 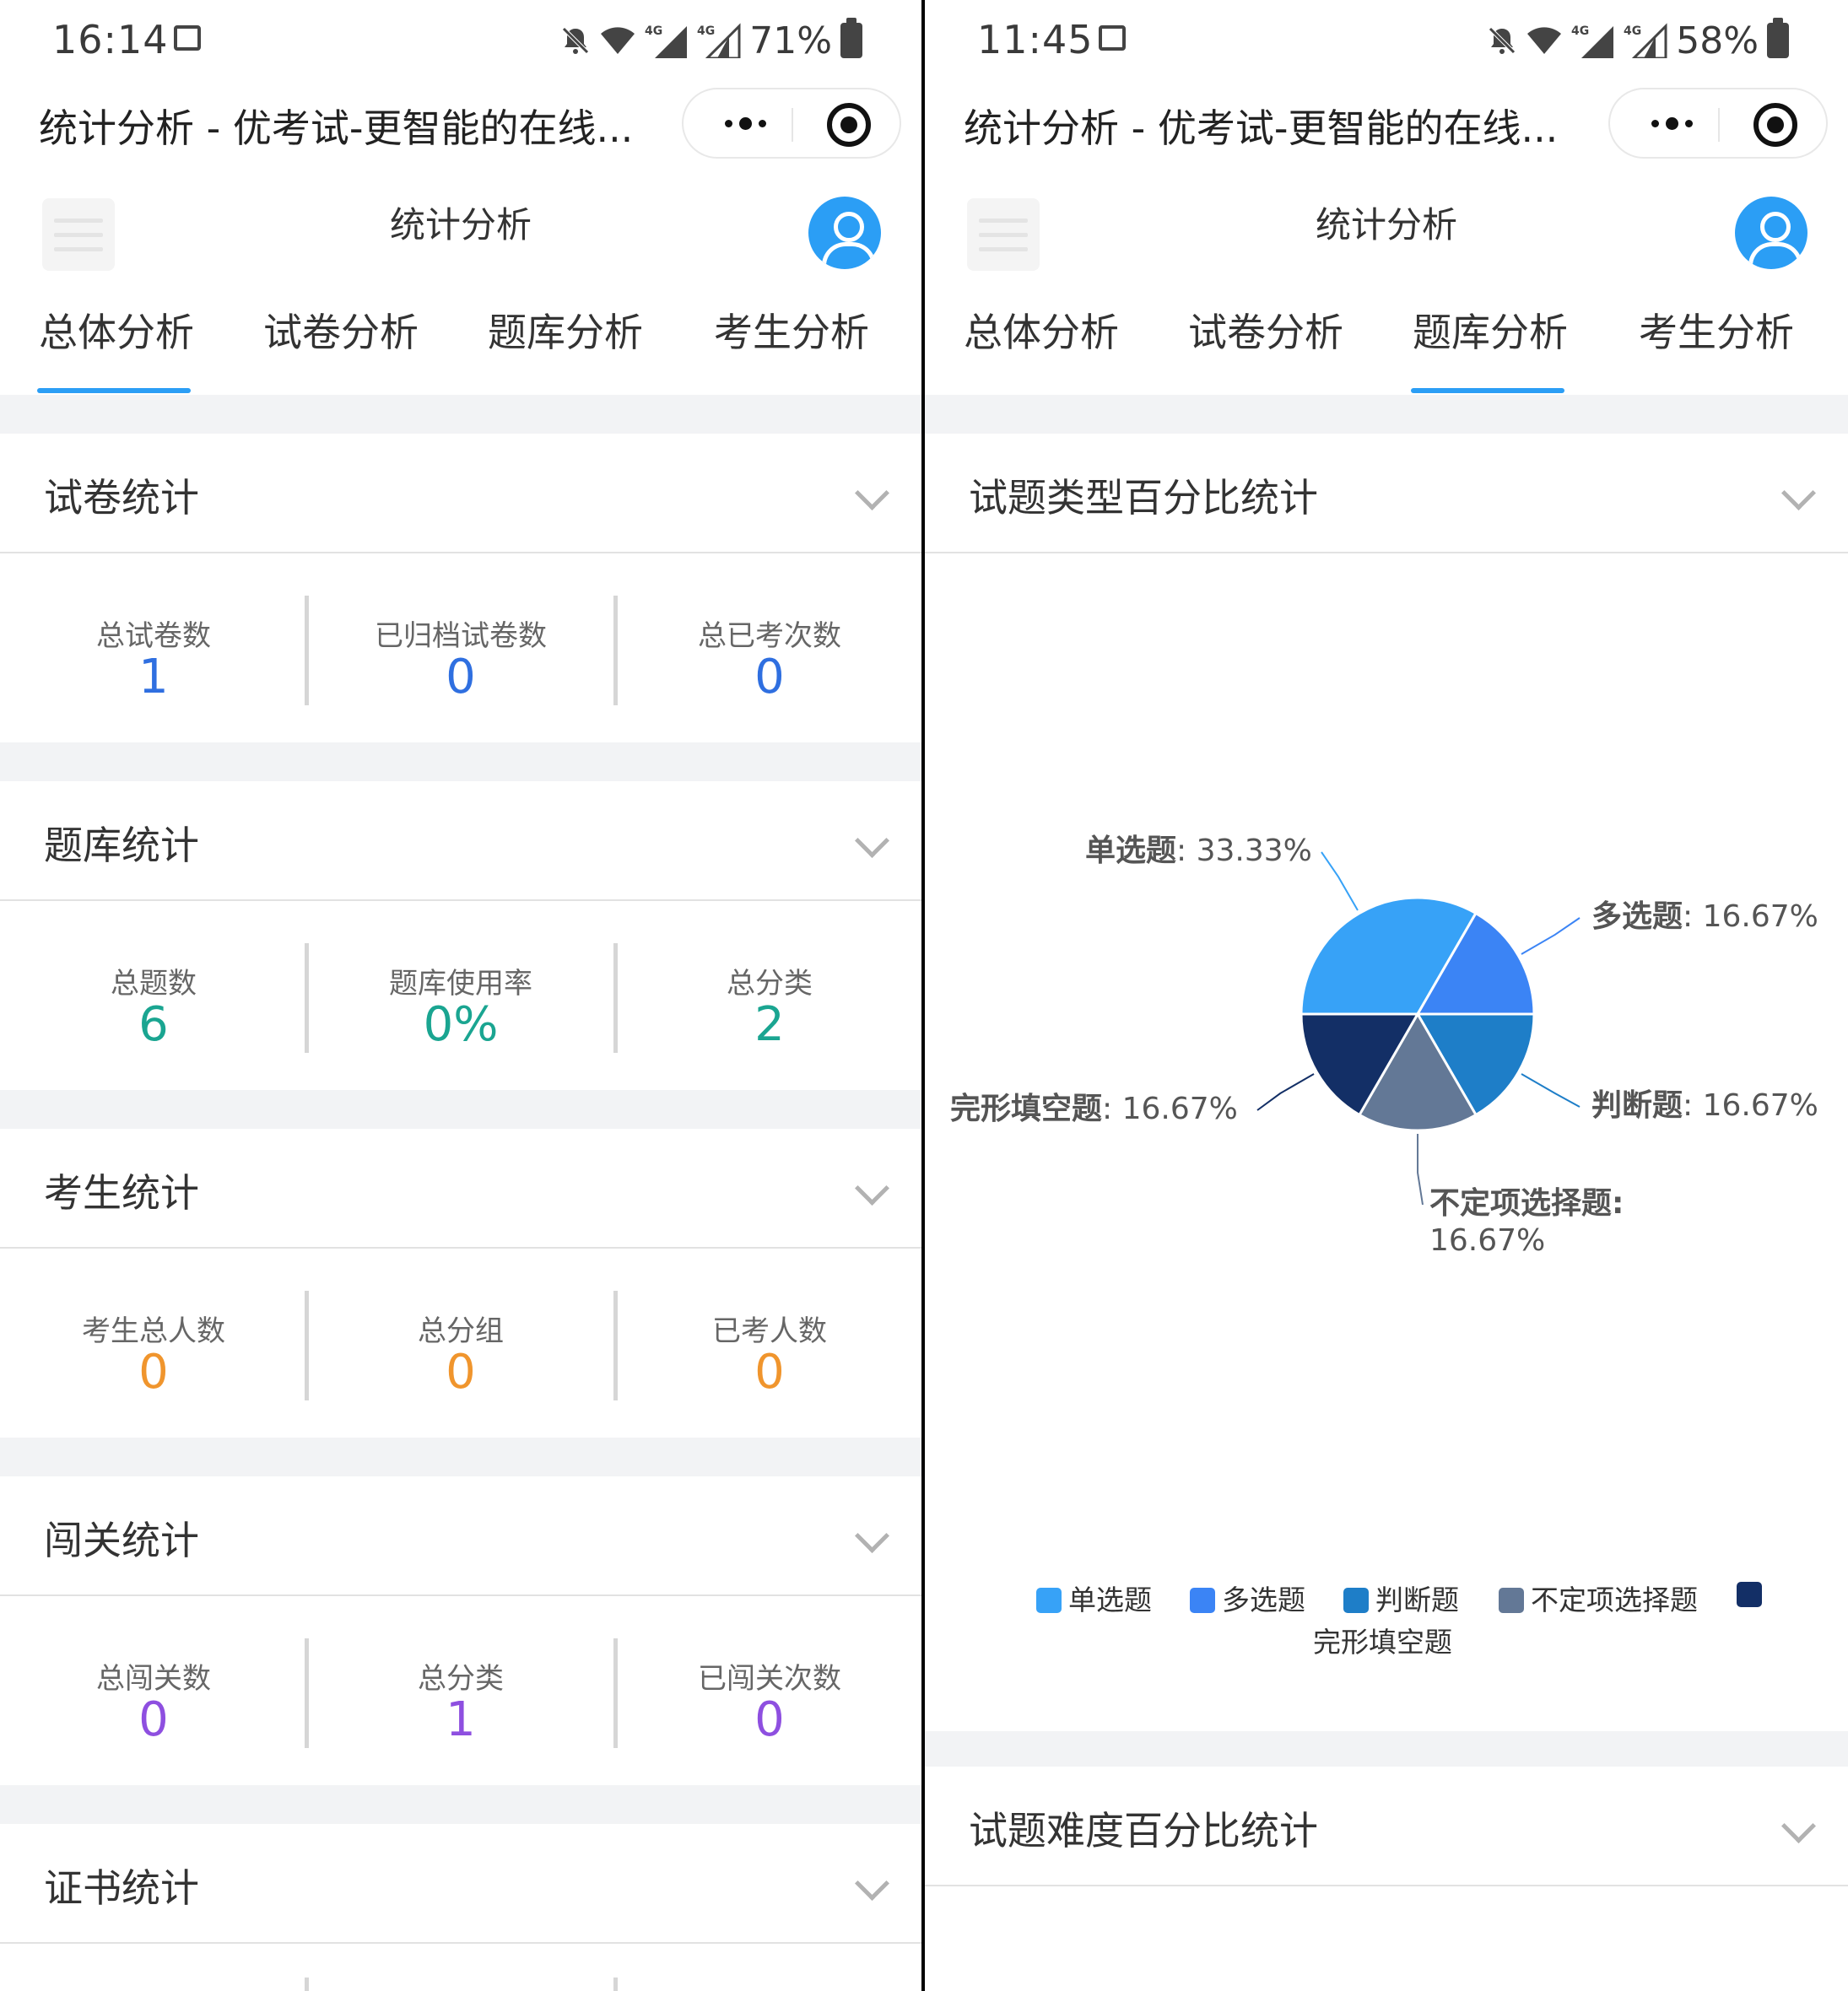 I want to click on stat-examined-count: 已考人数 0, so click(x=770, y=1344).